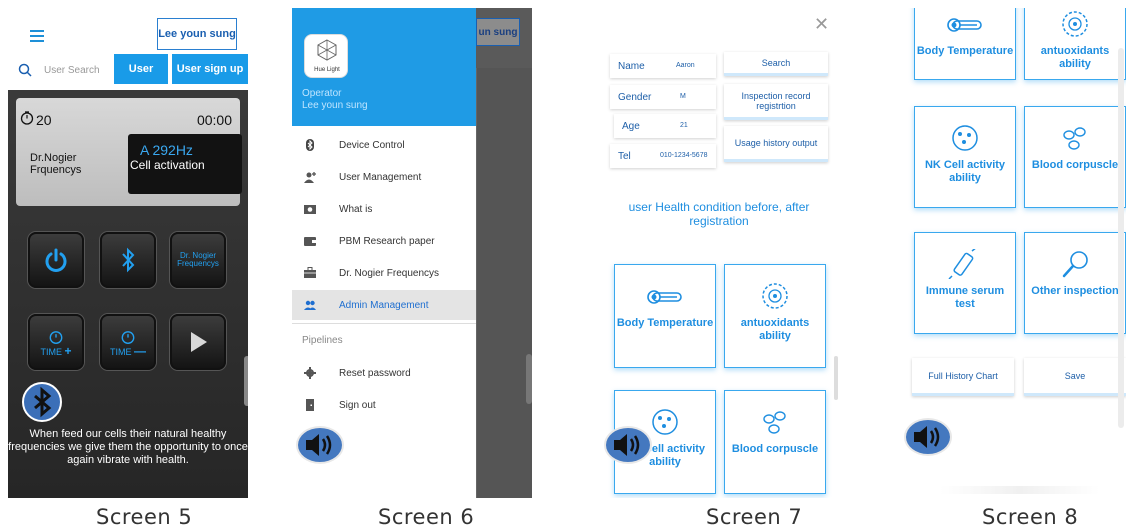 This screenshot has height=531, width=1134. I want to click on menu-item-device-control: Device Control, so click(384, 145).